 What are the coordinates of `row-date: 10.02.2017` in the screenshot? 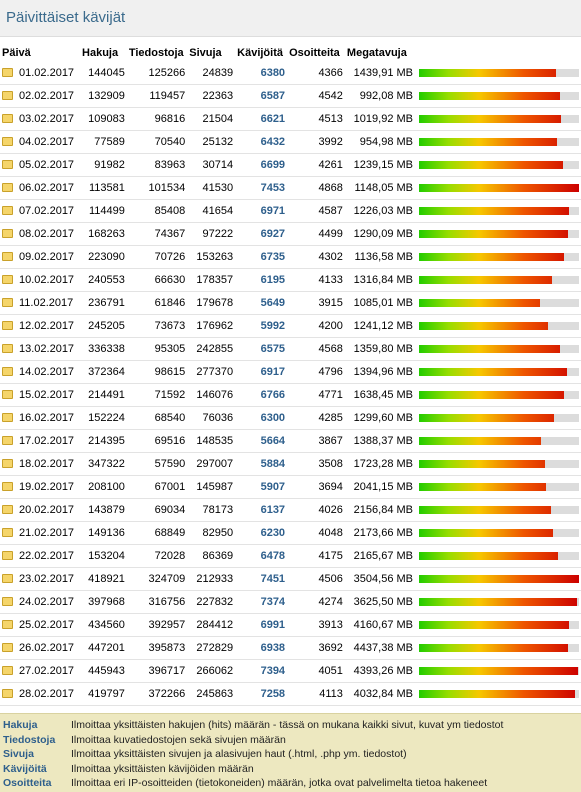 It's located at (40, 280).